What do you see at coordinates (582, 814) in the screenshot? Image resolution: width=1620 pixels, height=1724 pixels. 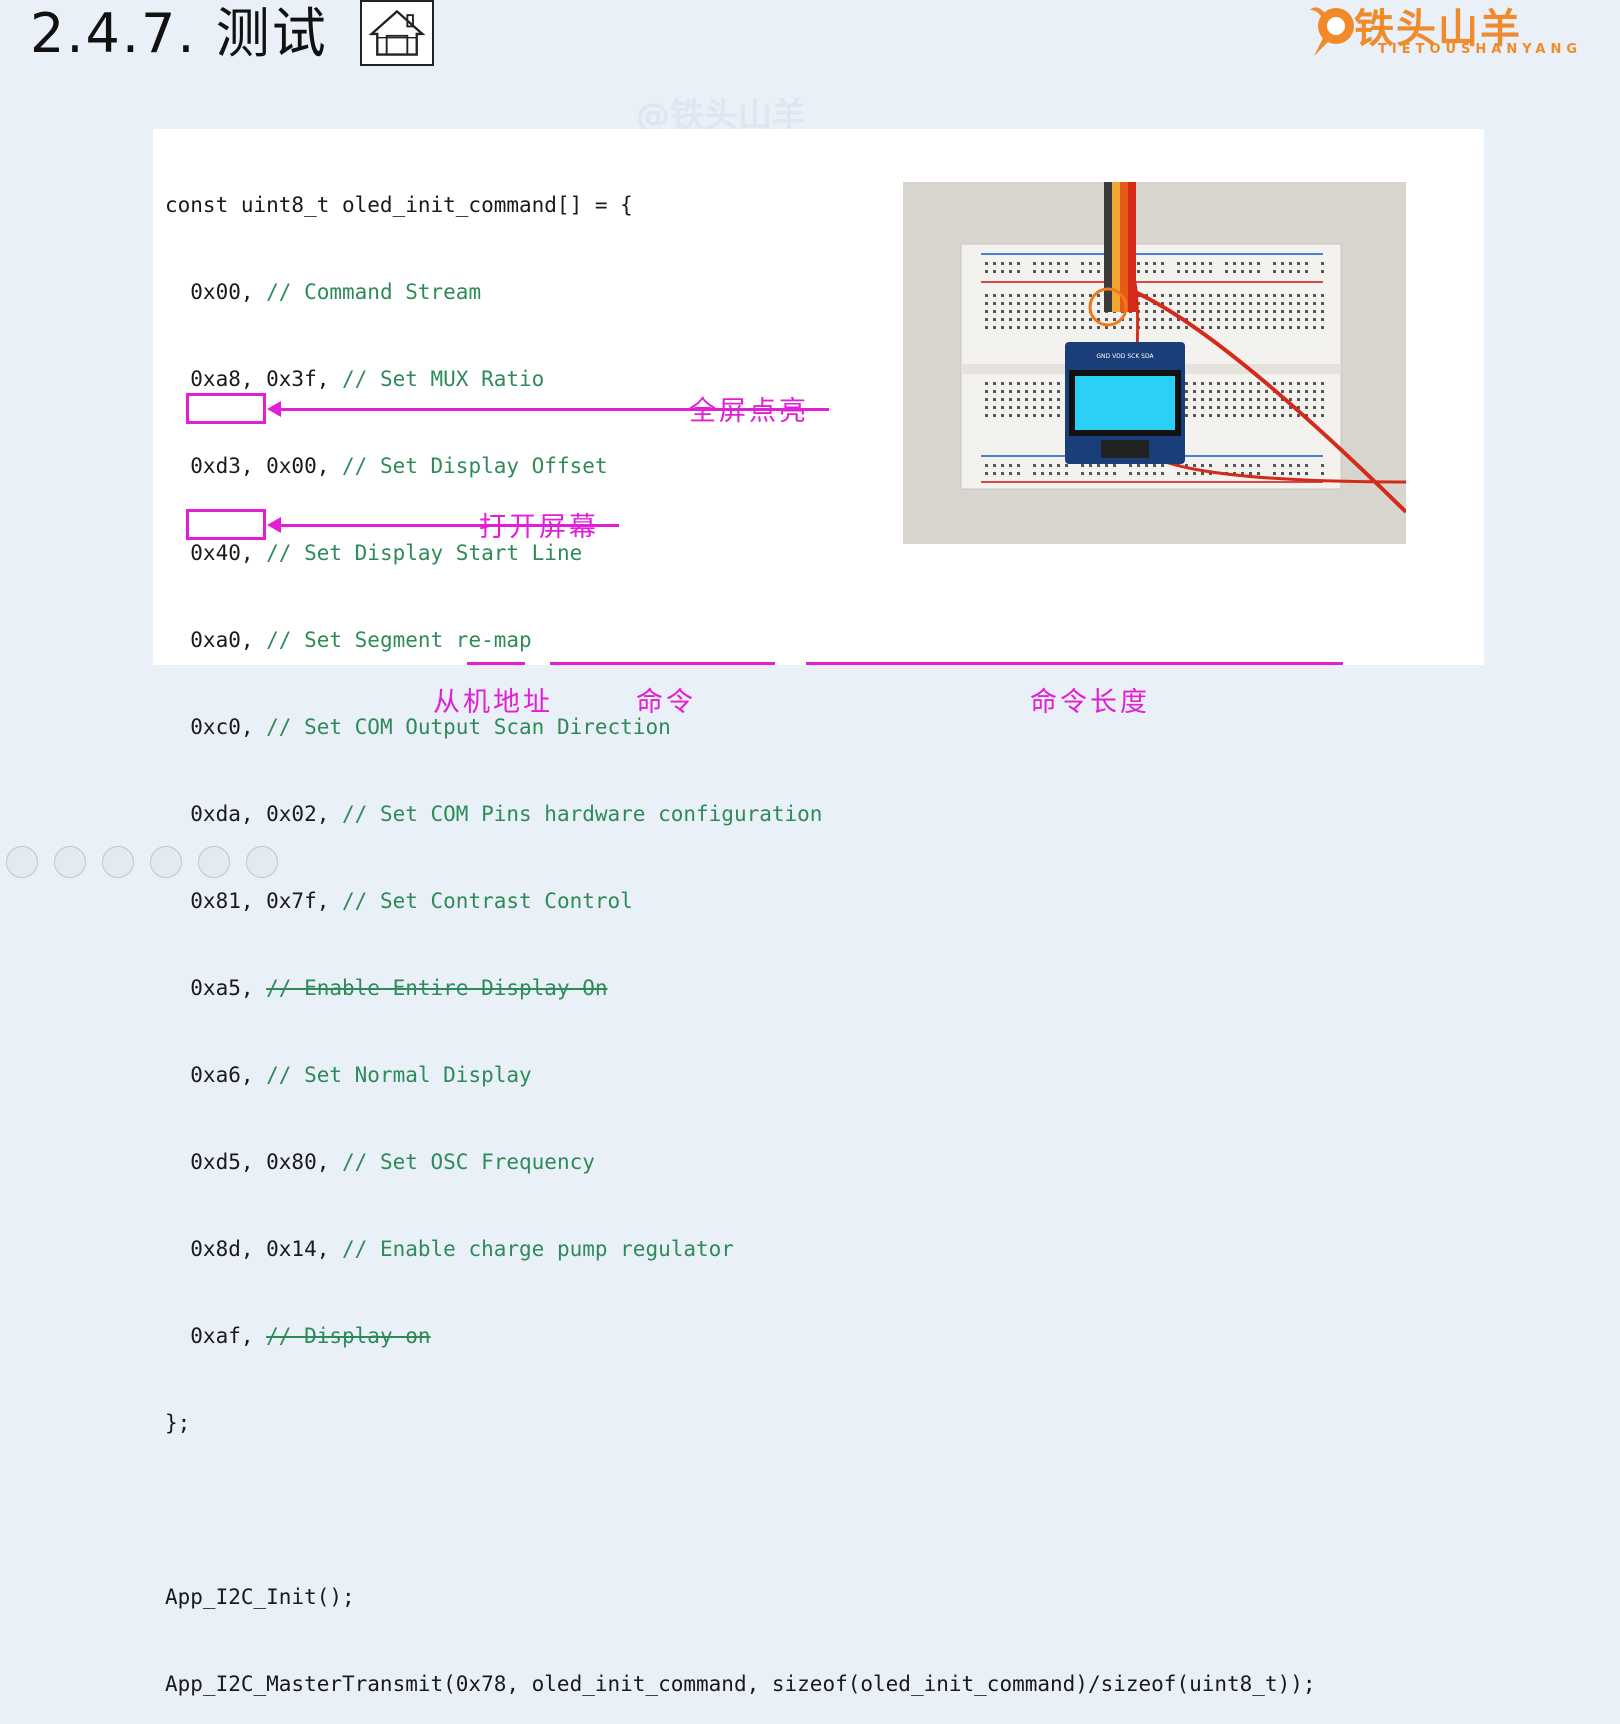 I see `code-comment: // Set COM Pins hardware configuration` at bounding box center [582, 814].